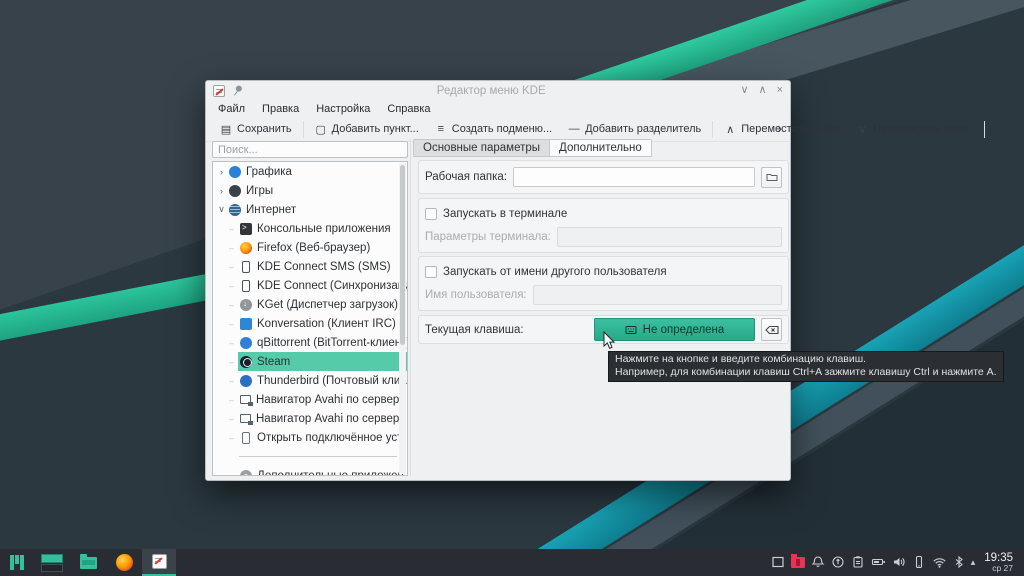 The width and height of the screenshot is (1024, 576). What do you see at coordinates (17, 562) in the screenshot?
I see `app-launcher-button` at bounding box center [17, 562].